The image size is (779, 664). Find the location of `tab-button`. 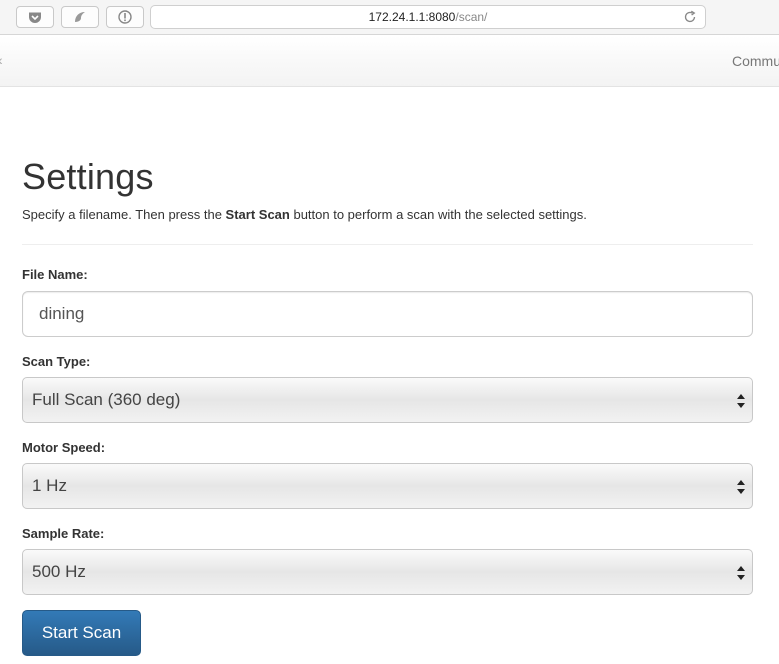

tab-button is located at coordinates (80, 17).